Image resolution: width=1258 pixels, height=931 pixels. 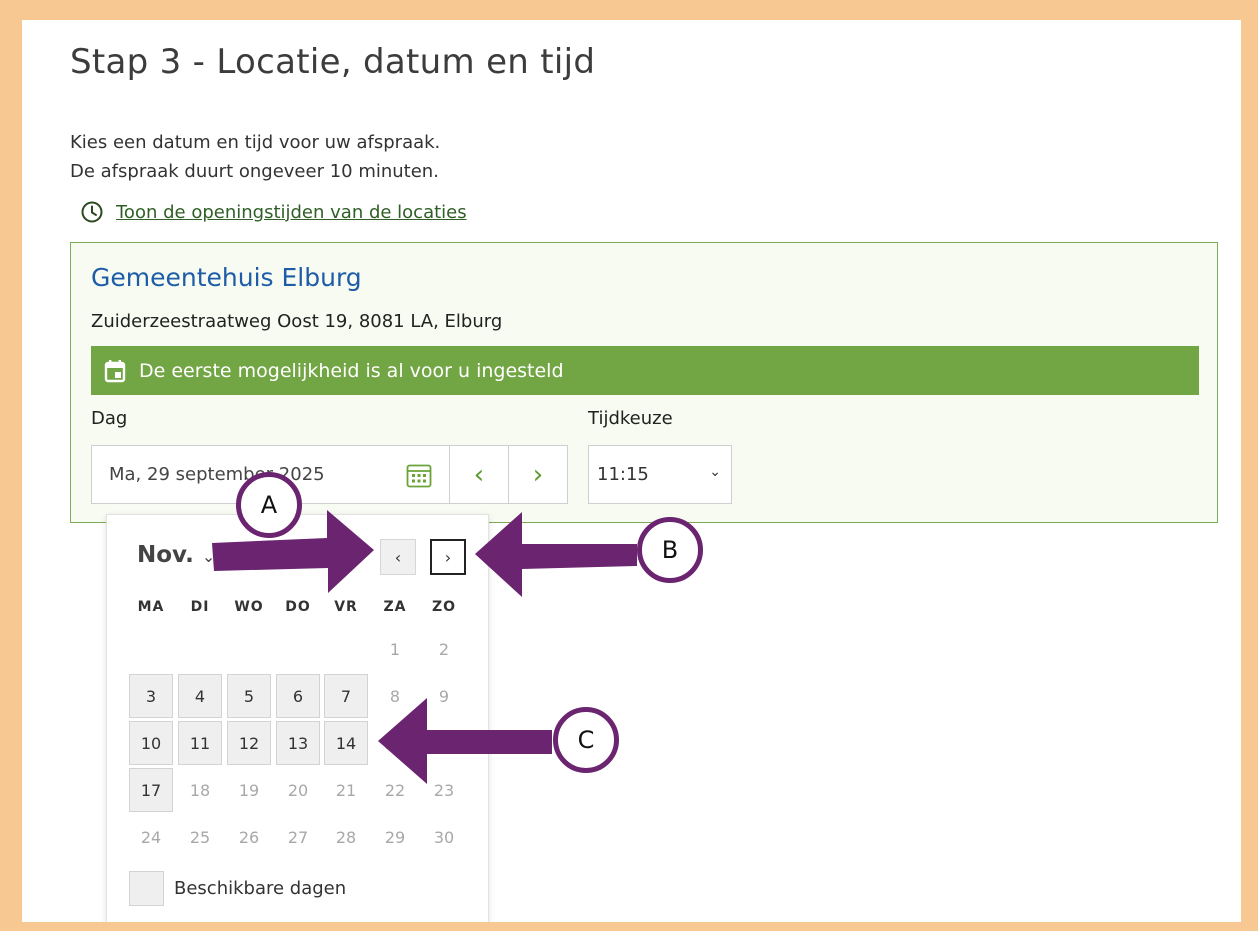 I want to click on calendar-day: 6, so click(x=298, y=696).